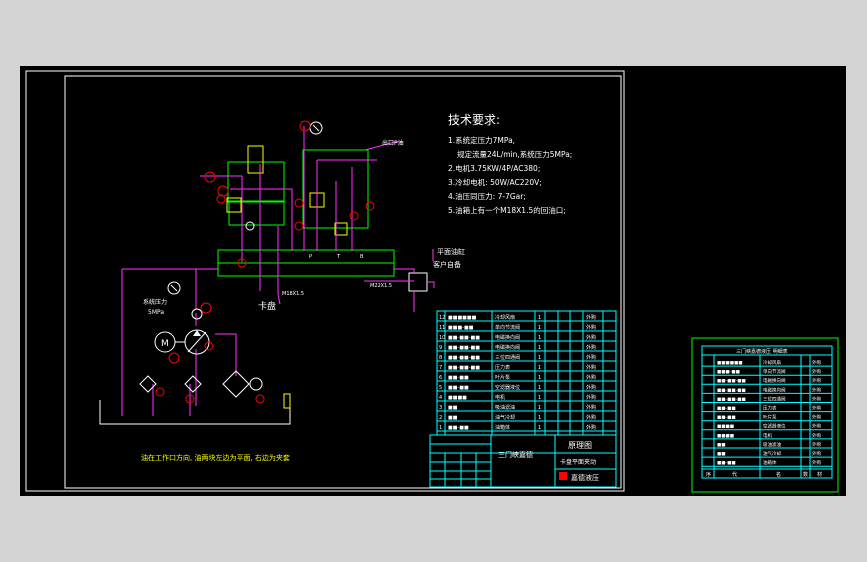 The height and width of the screenshot is (562, 867). What do you see at coordinates (502, 377) in the screenshot?
I see `parts-row-name: 叶片泵` at bounding box center [502, 377].